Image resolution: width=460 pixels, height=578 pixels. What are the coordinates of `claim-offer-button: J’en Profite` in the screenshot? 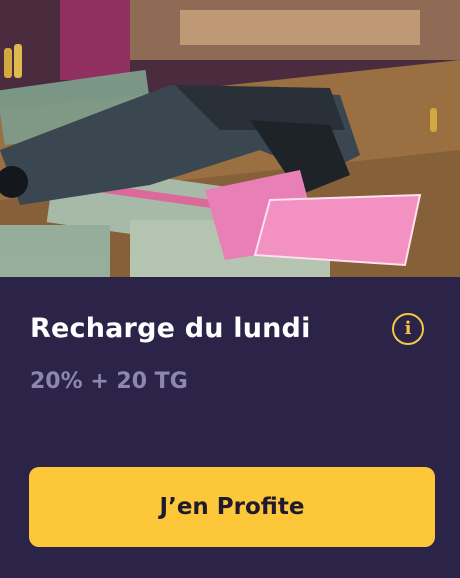 It's located at (232, 507).